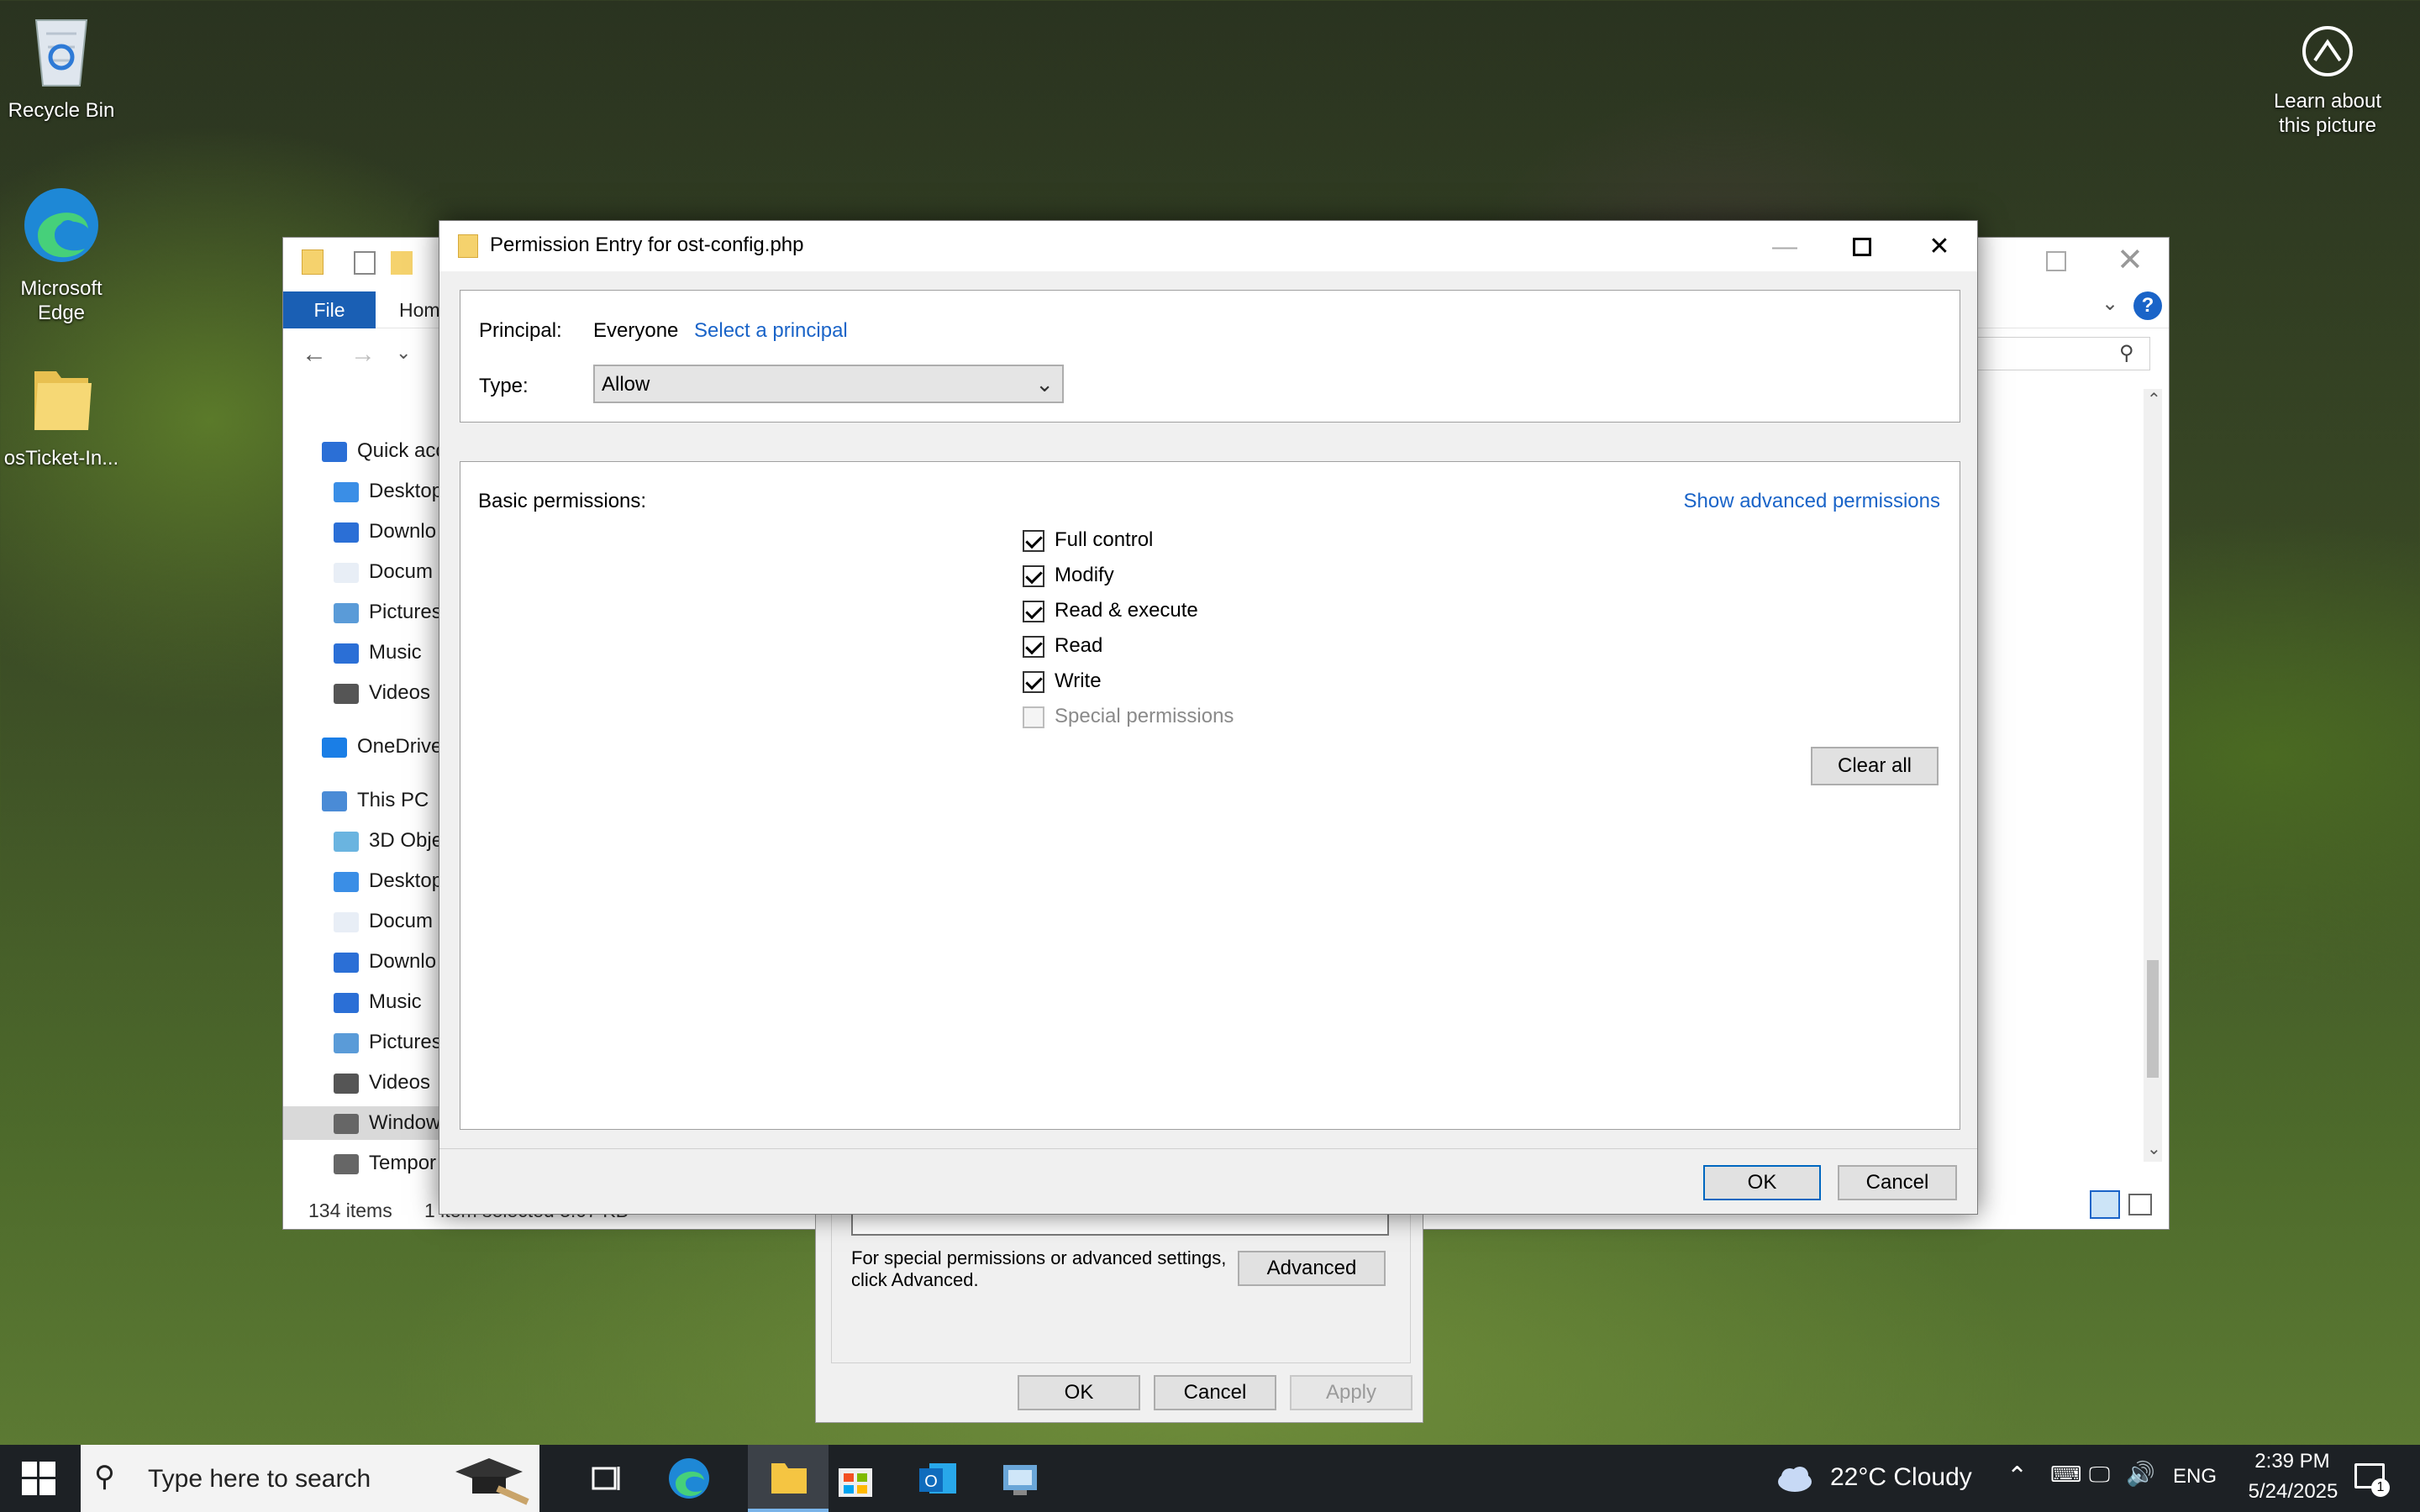 Image resolution: width=2420 pixels, height=1512 pixels. What do you see at coordinates (404, 353) in the screenshot?
I see `recent-locations-icon: ⌄` at bounding box center [404, 353].